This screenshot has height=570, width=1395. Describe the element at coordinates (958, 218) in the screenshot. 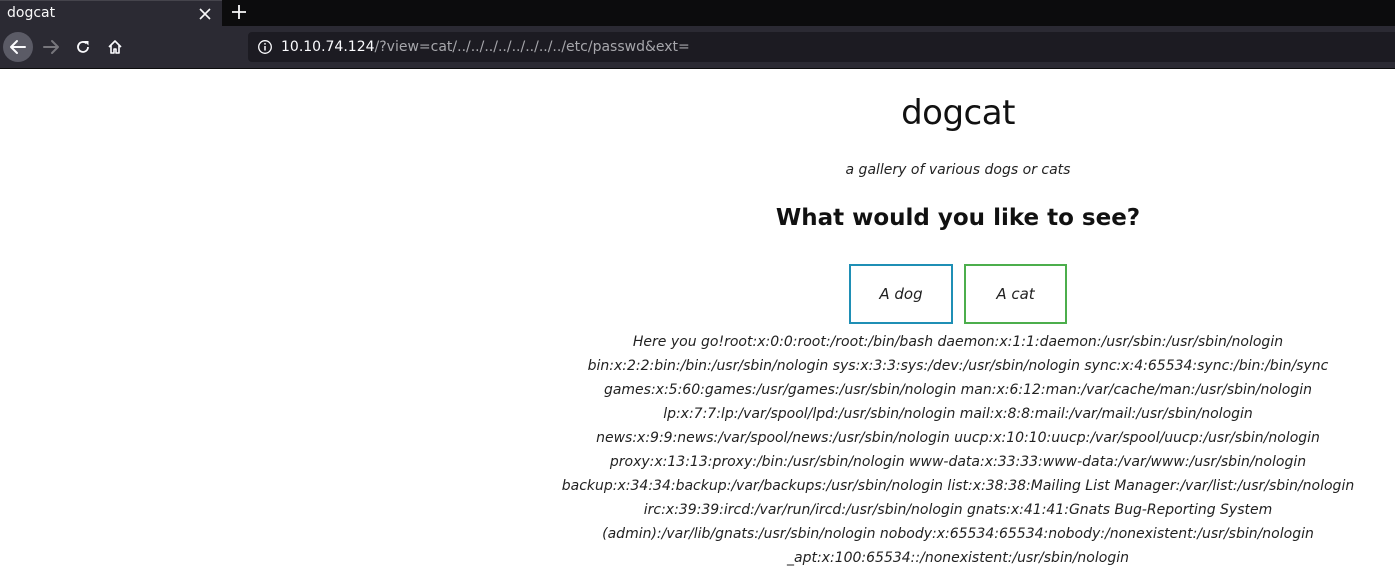

I see `question-heading: What would you like to see?` at that location.